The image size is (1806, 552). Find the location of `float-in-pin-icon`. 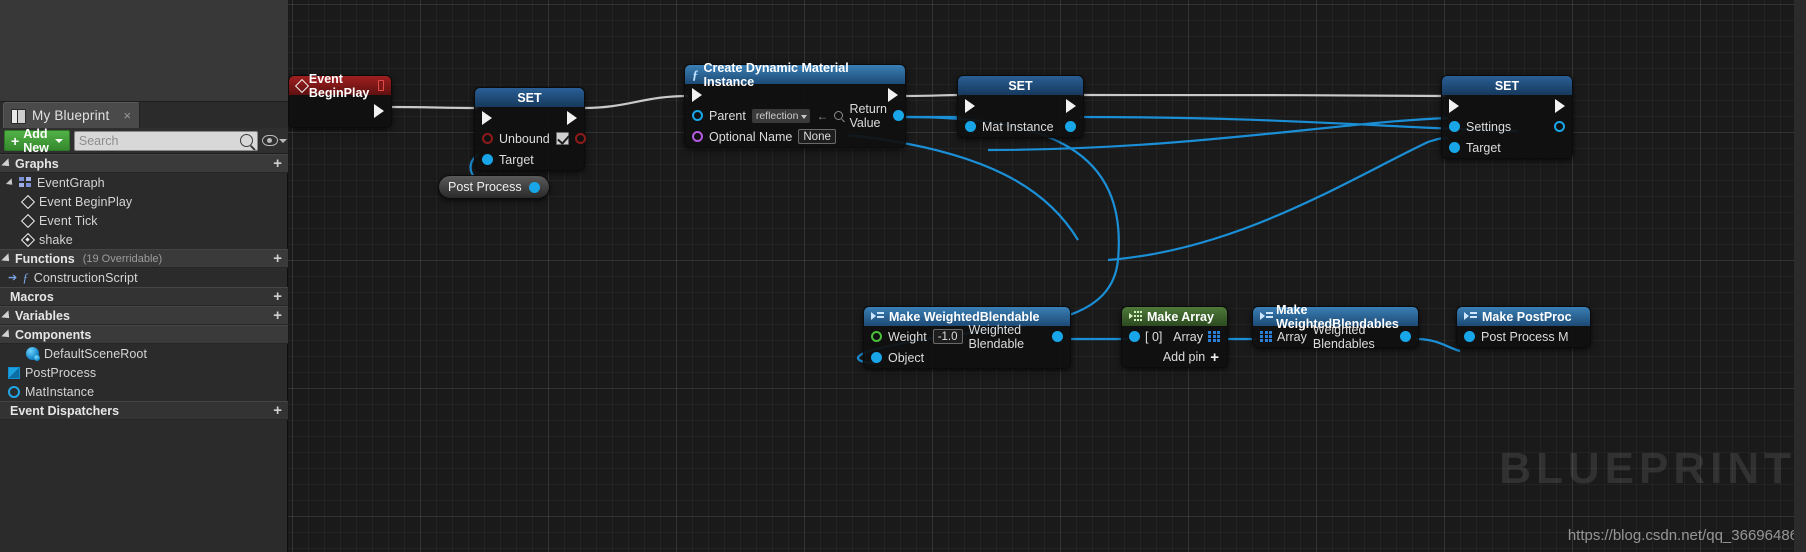

float-in-pin-icon is located at coordinates (876, 336).